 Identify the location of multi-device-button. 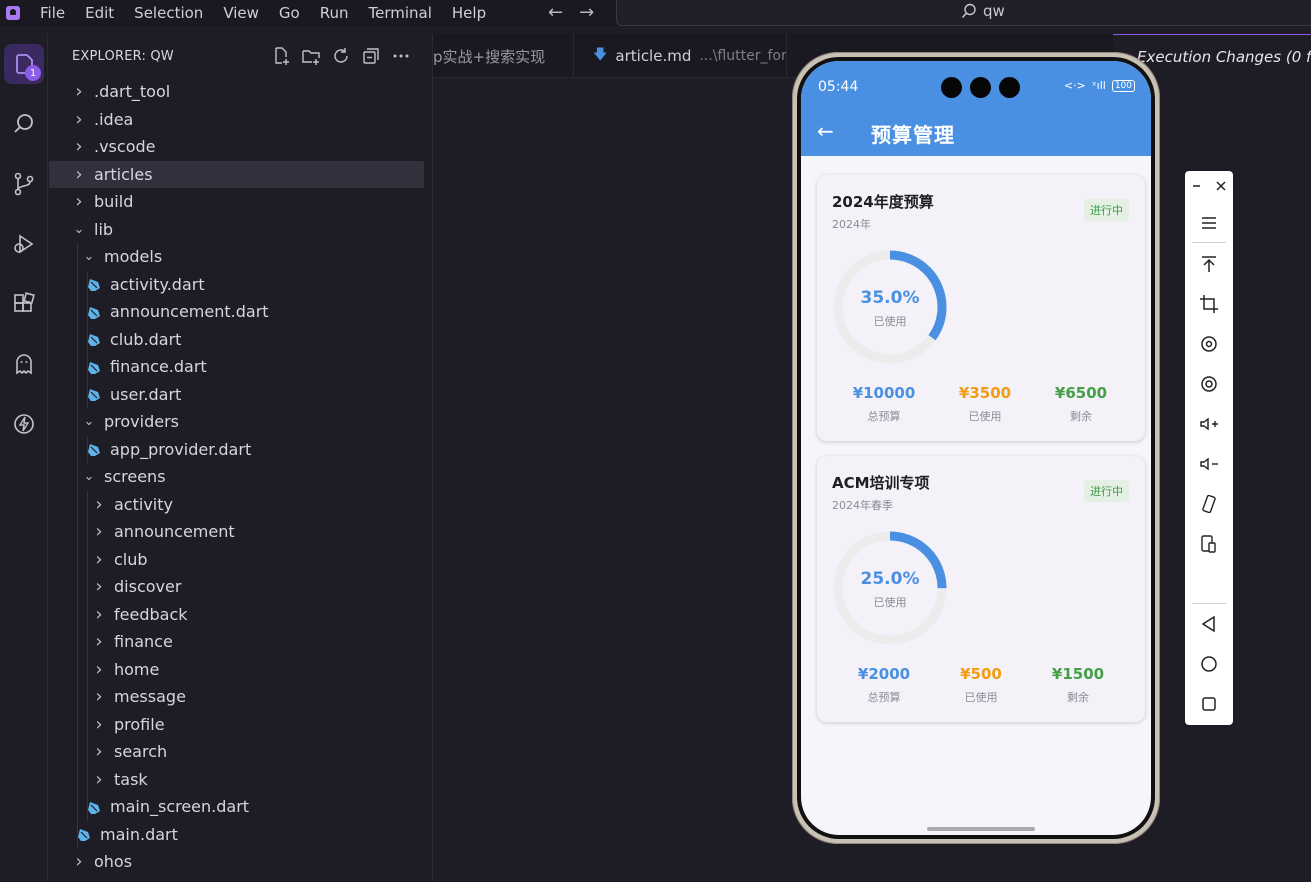
(1209, 544).